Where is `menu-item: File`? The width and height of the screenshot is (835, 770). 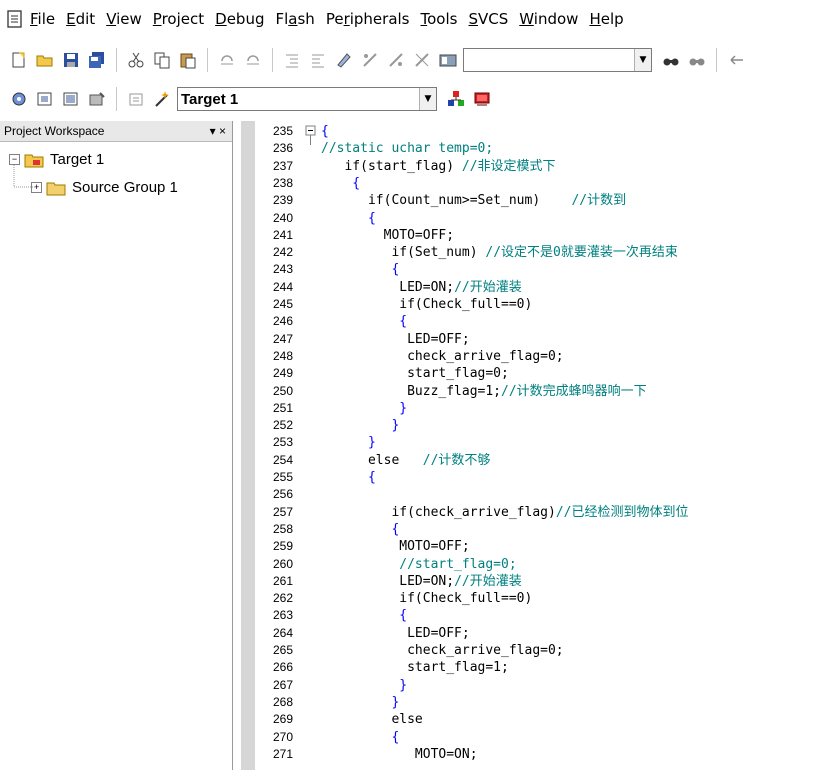 menu-item: File is located at coordinates (42, 19).